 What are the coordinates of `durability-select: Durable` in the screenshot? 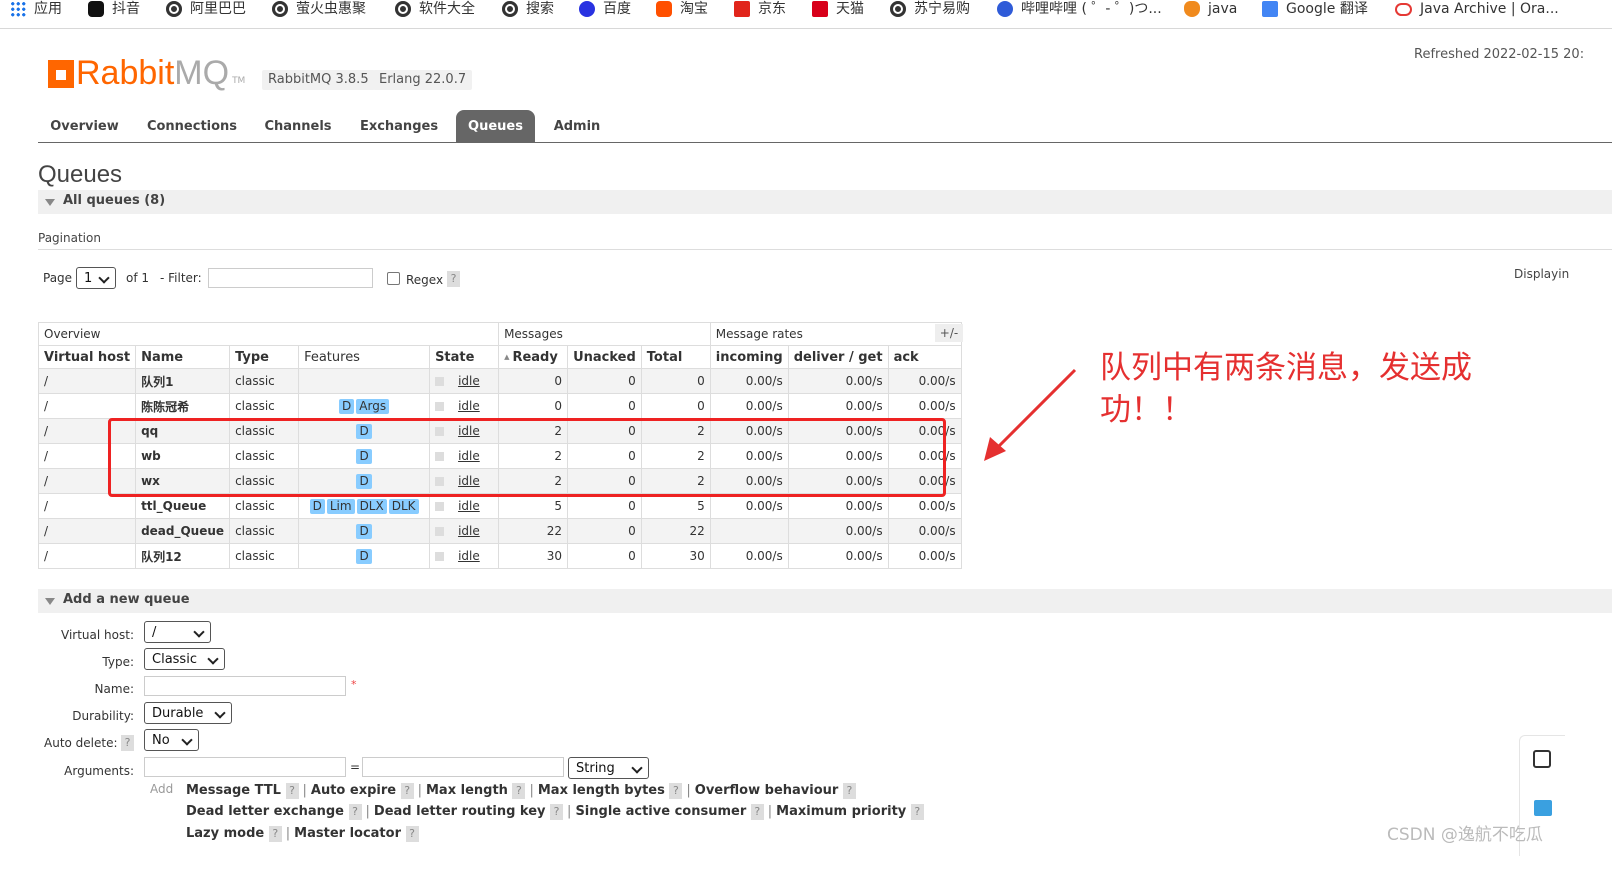 It's located at (188, 713).